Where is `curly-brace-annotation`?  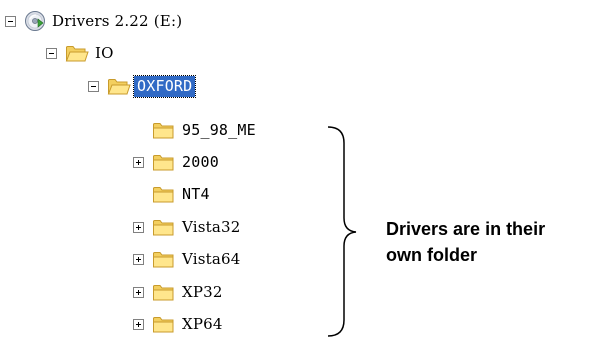
curly-brace-annotation is located at coordinates (342, 231).